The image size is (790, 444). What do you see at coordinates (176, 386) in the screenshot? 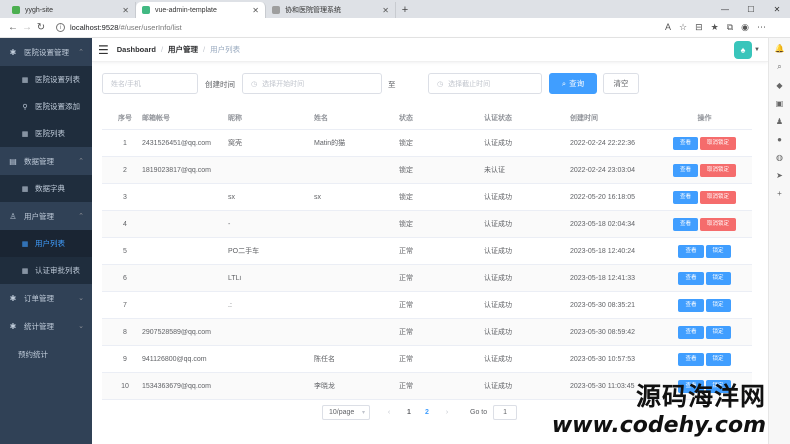
I see `cell-email: 1534363679@qq.com` at bounding box center [176, 386].